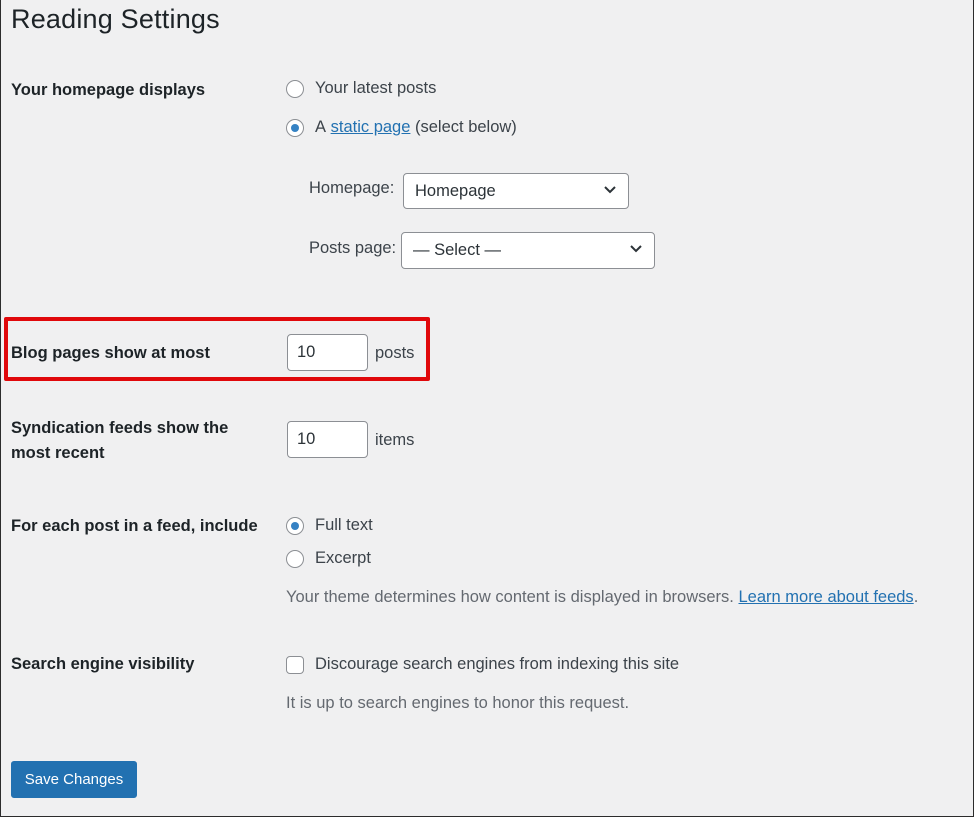 This screenshot has height=817, width=974. I want to click on blog-pages-label: Blog pages show at most, so click(110, 353).